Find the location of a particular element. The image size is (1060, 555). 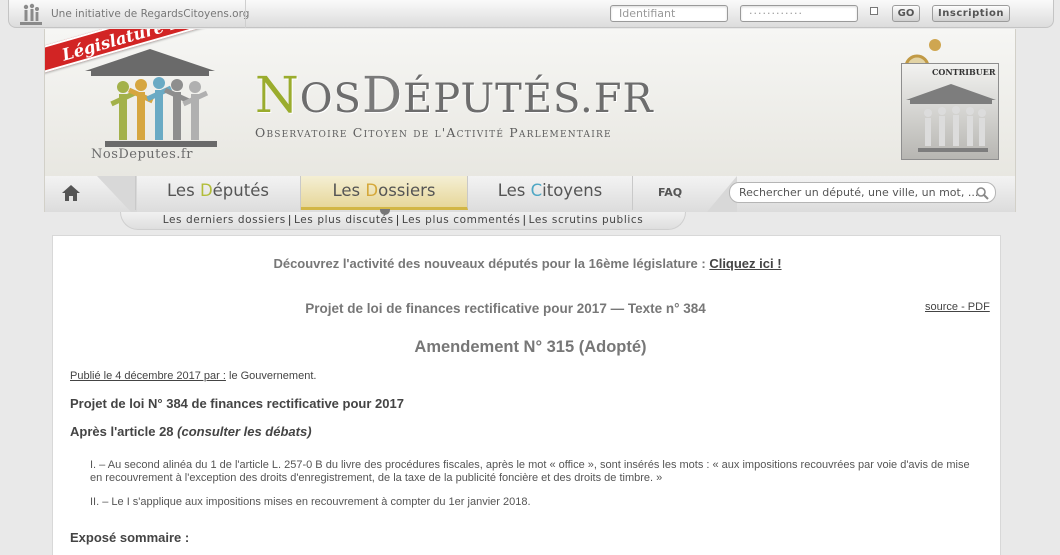

subnav-most-discussed: Les plus discutés is located at coordinates (344, 220).